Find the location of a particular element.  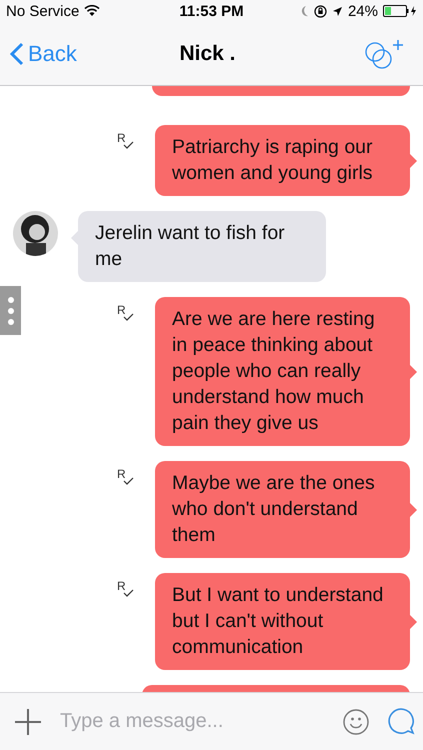

send-button is located at coordinates (401, 721).